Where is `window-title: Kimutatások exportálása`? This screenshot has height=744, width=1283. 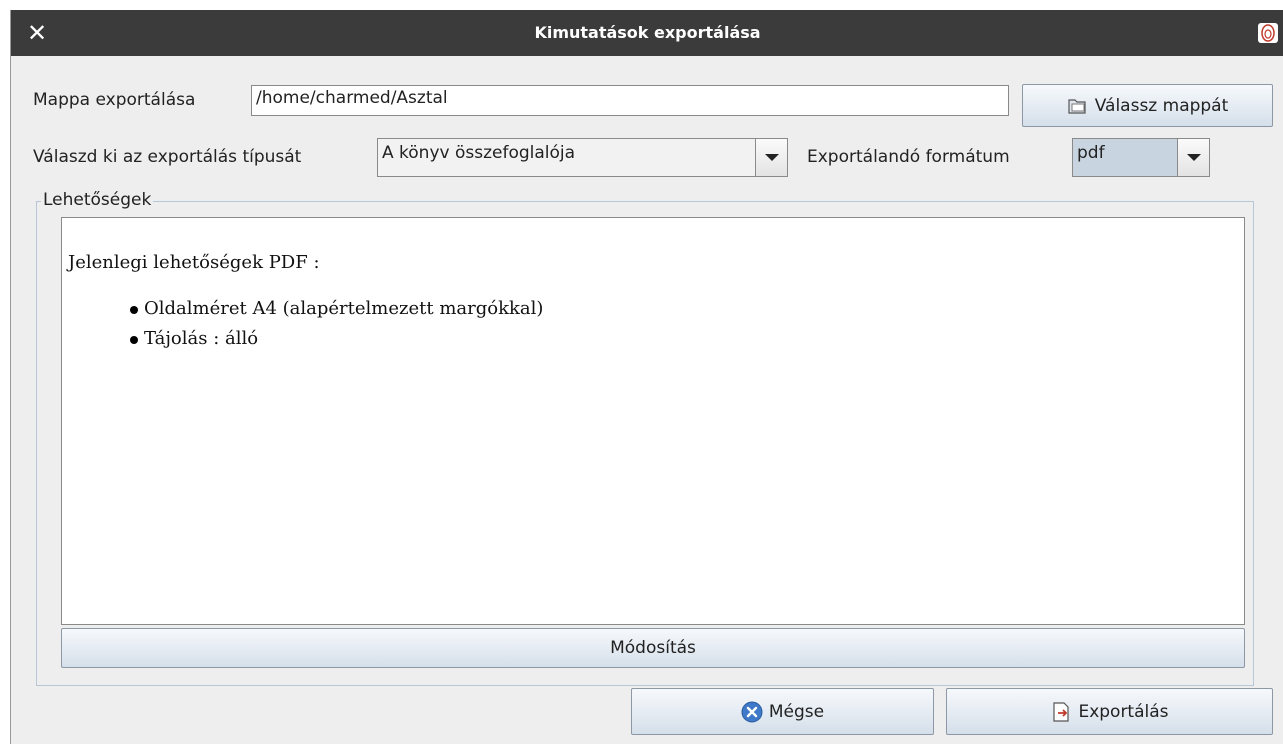 window-title: Kimutatások exportálása is located at coordinates (647, 32).